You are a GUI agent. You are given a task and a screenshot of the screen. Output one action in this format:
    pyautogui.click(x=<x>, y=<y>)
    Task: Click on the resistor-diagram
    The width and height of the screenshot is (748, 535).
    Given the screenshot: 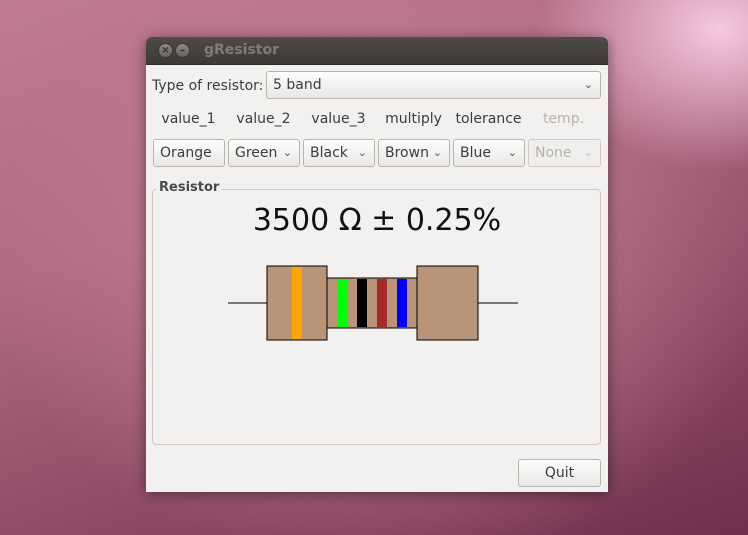 What is the action you would take?
    pyautogui.click(x=373, y=303)
    